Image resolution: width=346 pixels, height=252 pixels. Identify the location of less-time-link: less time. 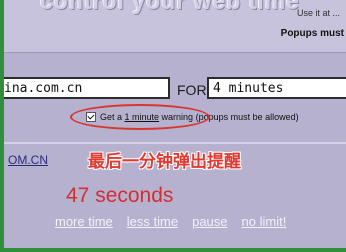
(152, 221).